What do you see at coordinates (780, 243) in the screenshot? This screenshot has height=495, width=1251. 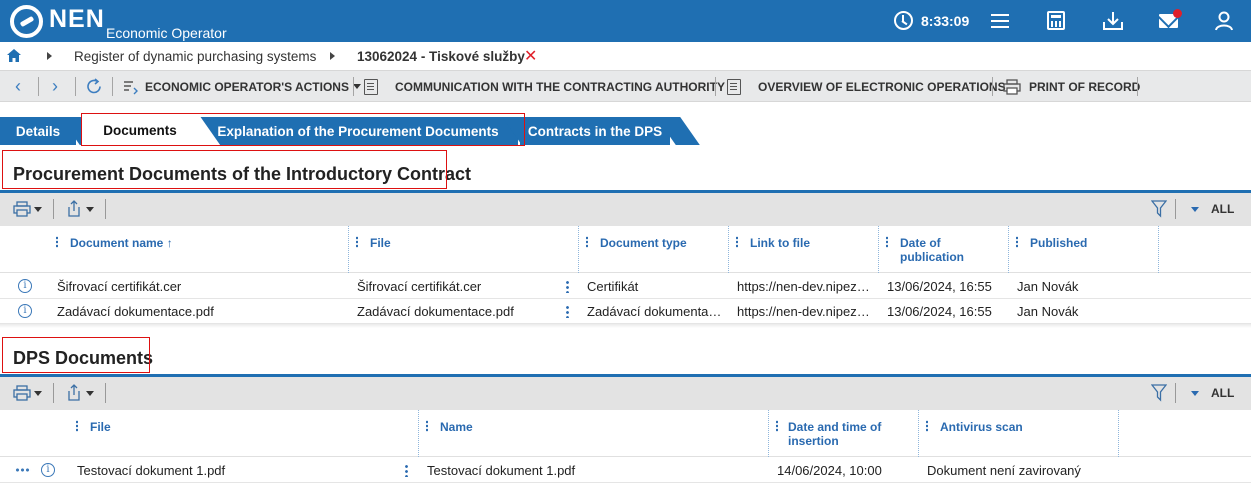 I see `column-header-link: Link to file` at bounding box center [780, 243].